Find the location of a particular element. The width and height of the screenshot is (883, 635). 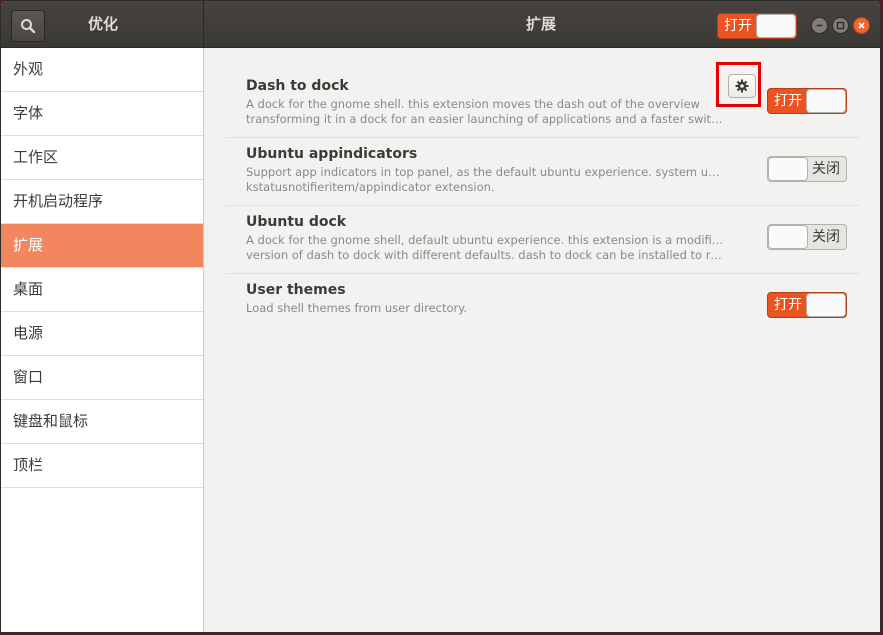

sidebar-item-top-bar: 顶栏 is located at coordinates (102, 466).